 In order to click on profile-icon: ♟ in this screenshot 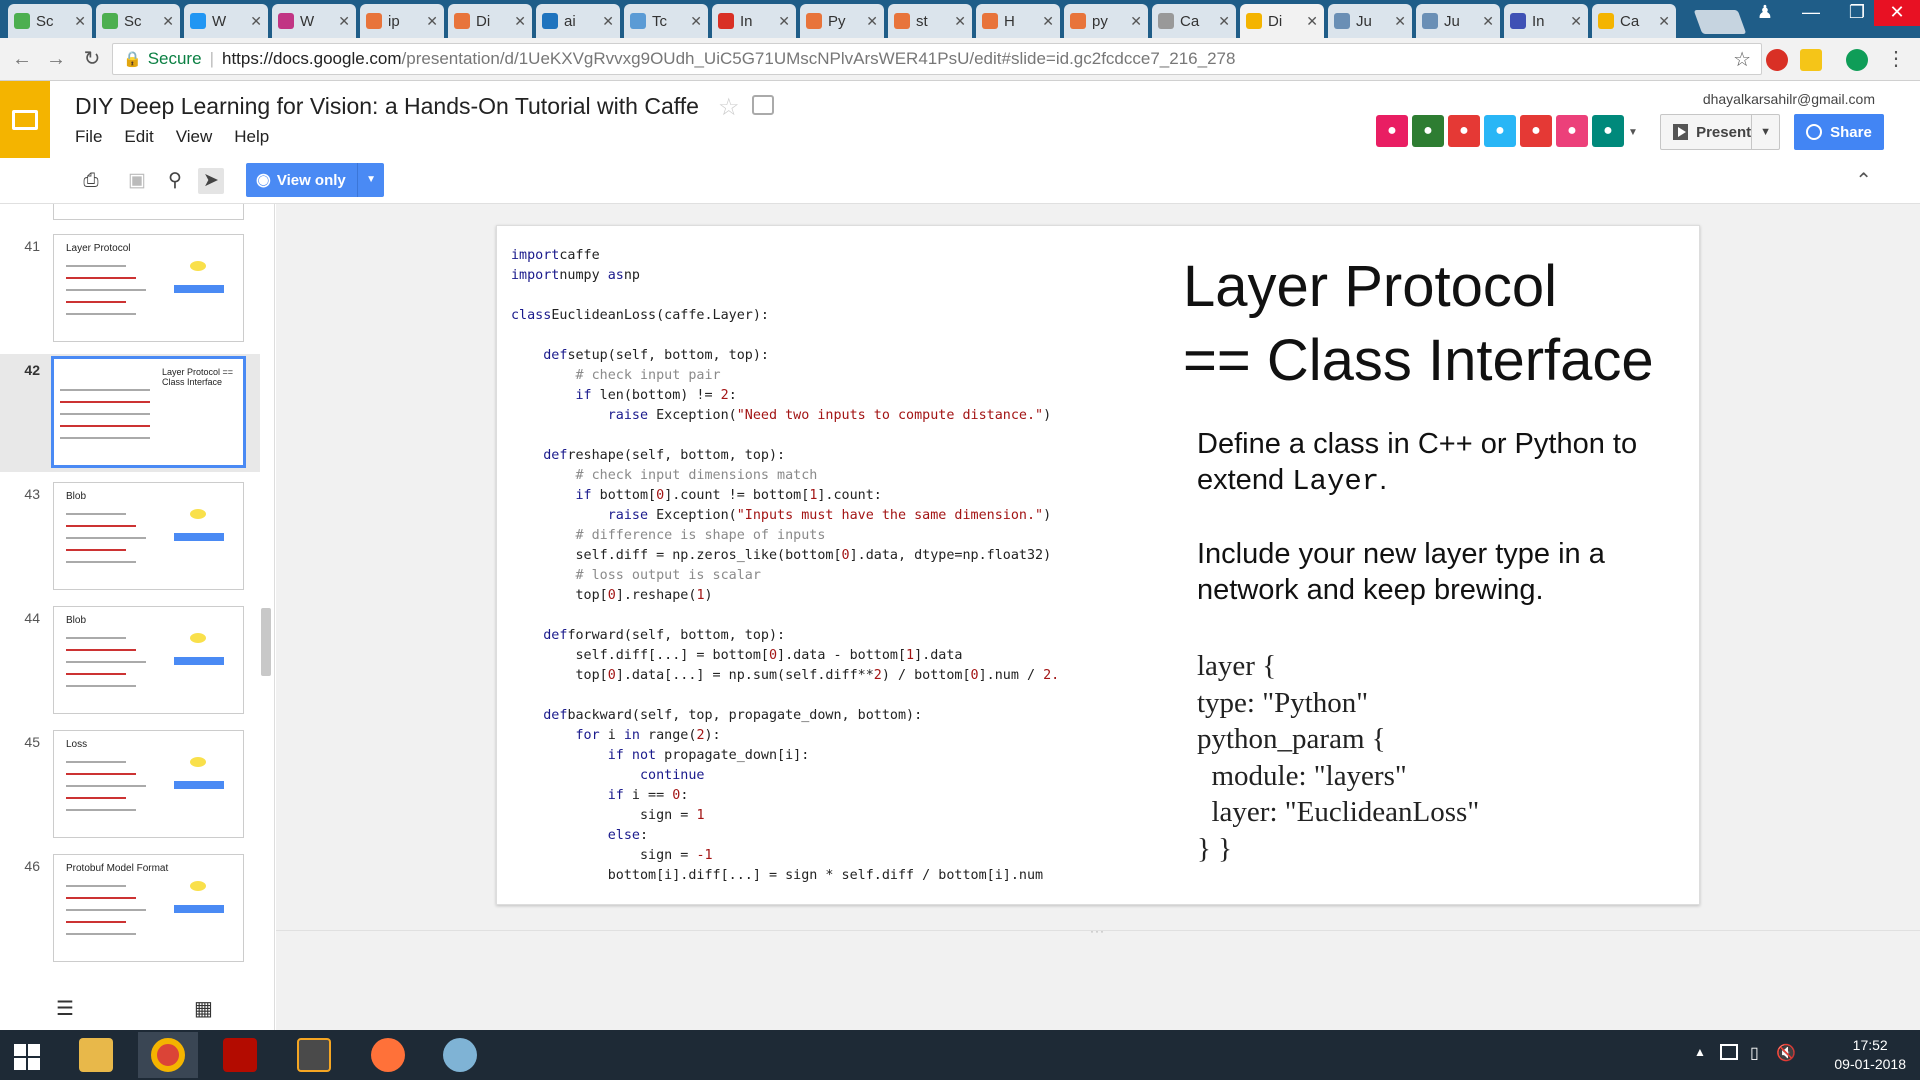, I will do `click(1765, 13)`.